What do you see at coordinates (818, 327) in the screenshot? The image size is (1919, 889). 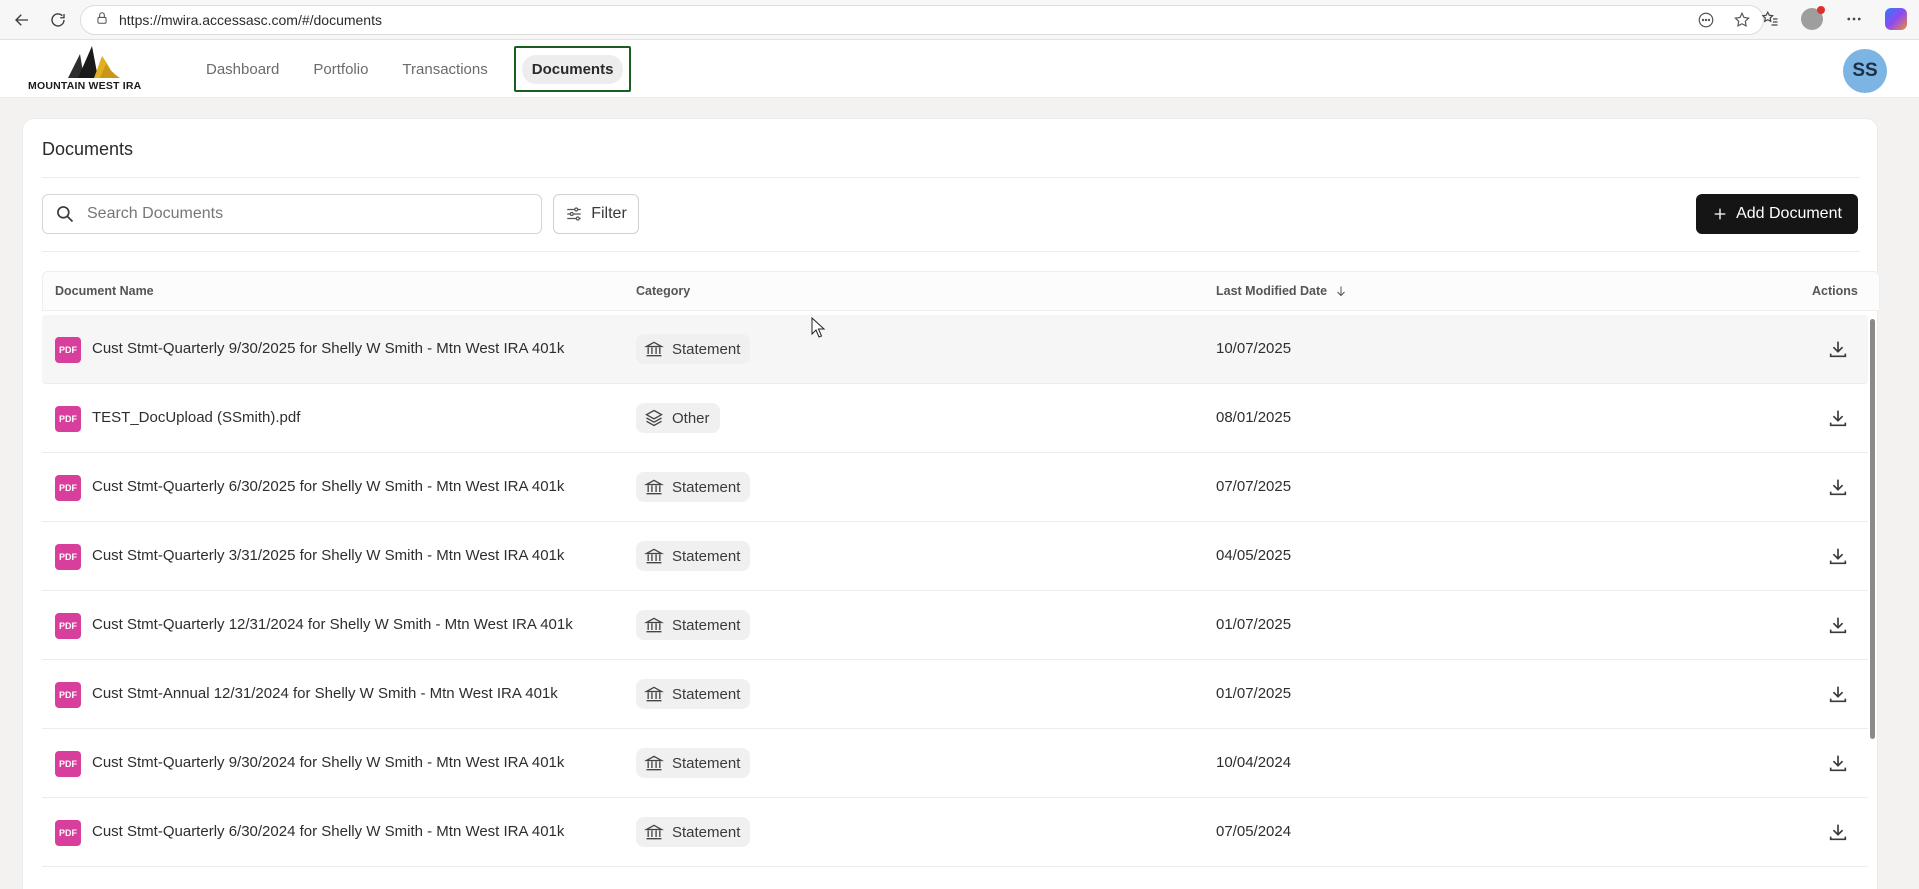 I see `mouse-cursor-icon` at bounding box center [818, 327].